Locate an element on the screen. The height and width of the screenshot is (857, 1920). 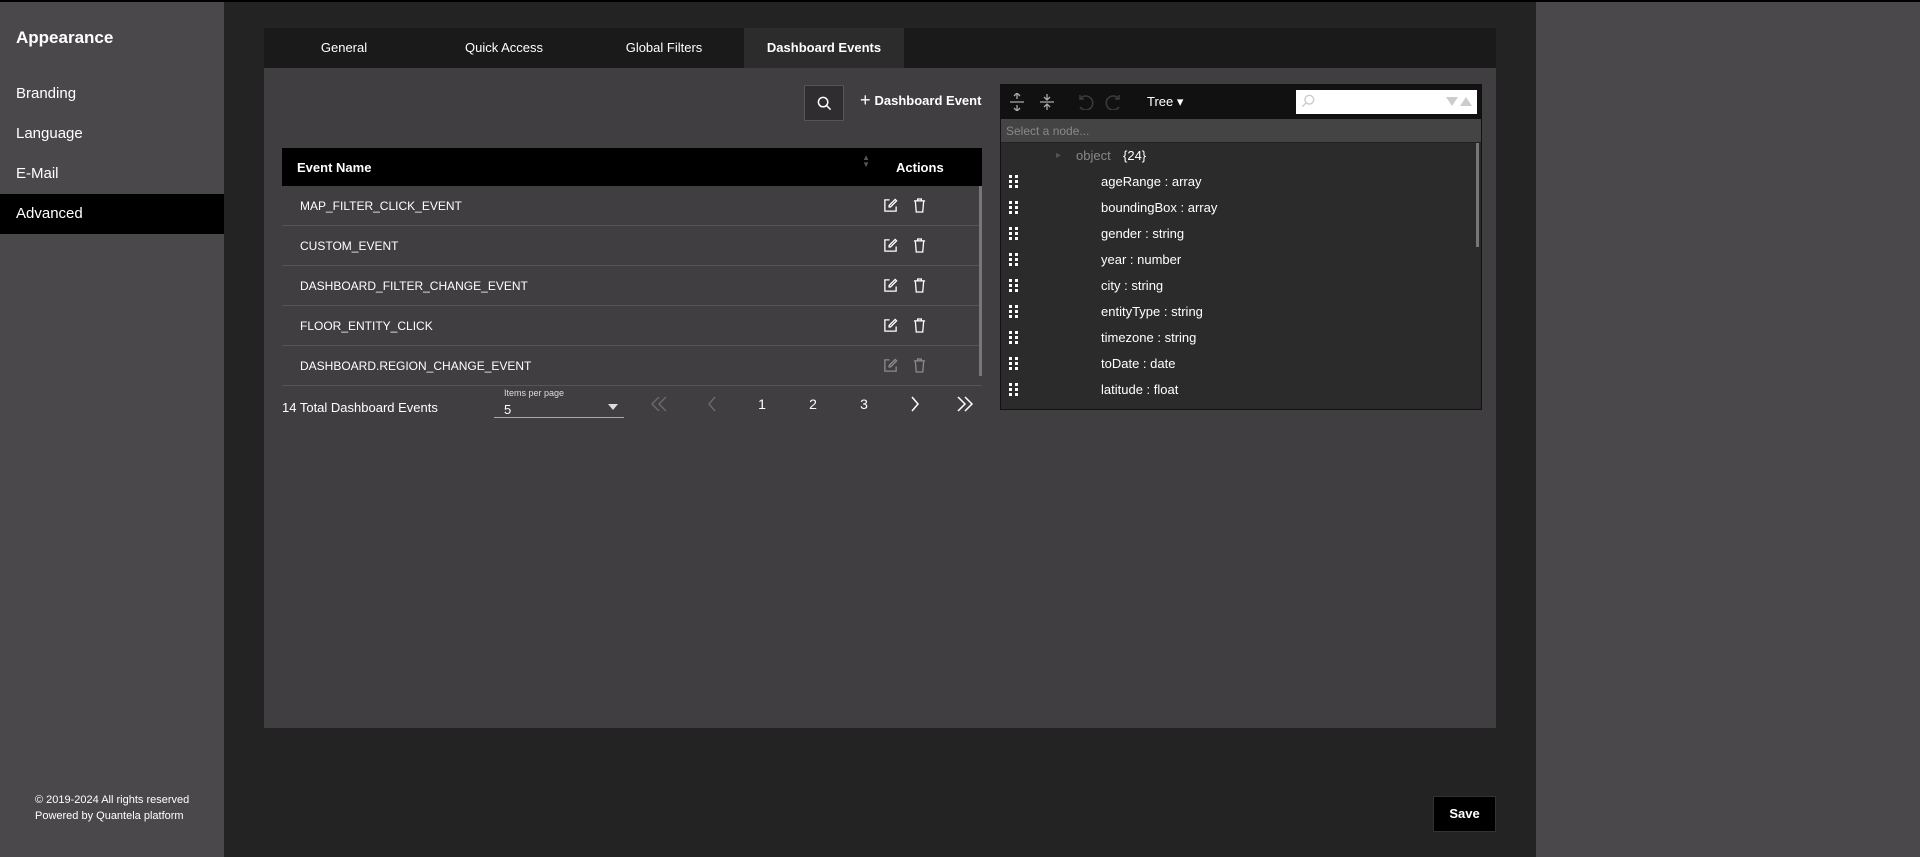
tree-root-node: ▸ object {24} is located at coordinates (1236, 156).